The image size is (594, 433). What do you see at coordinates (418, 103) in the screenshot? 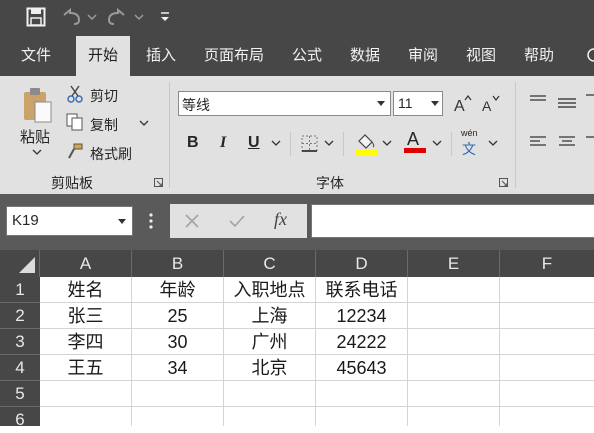
I see `font-size-dropdown: 11` at bounding box center [418, 103].